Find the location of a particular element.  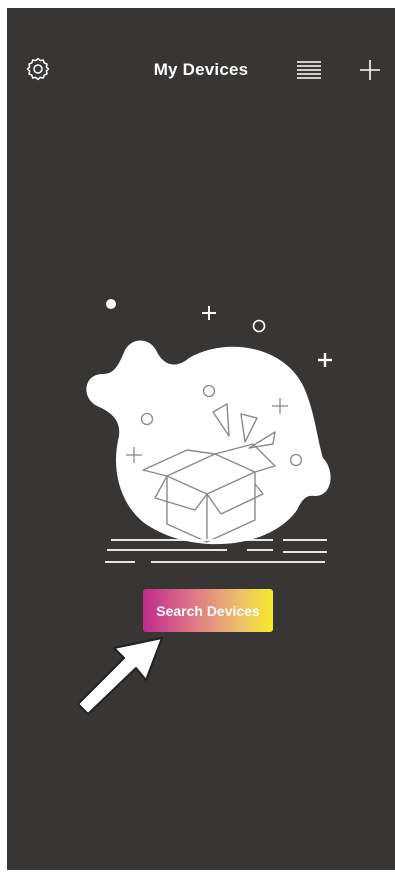

blob-shape is located at coordinates (208, 442).